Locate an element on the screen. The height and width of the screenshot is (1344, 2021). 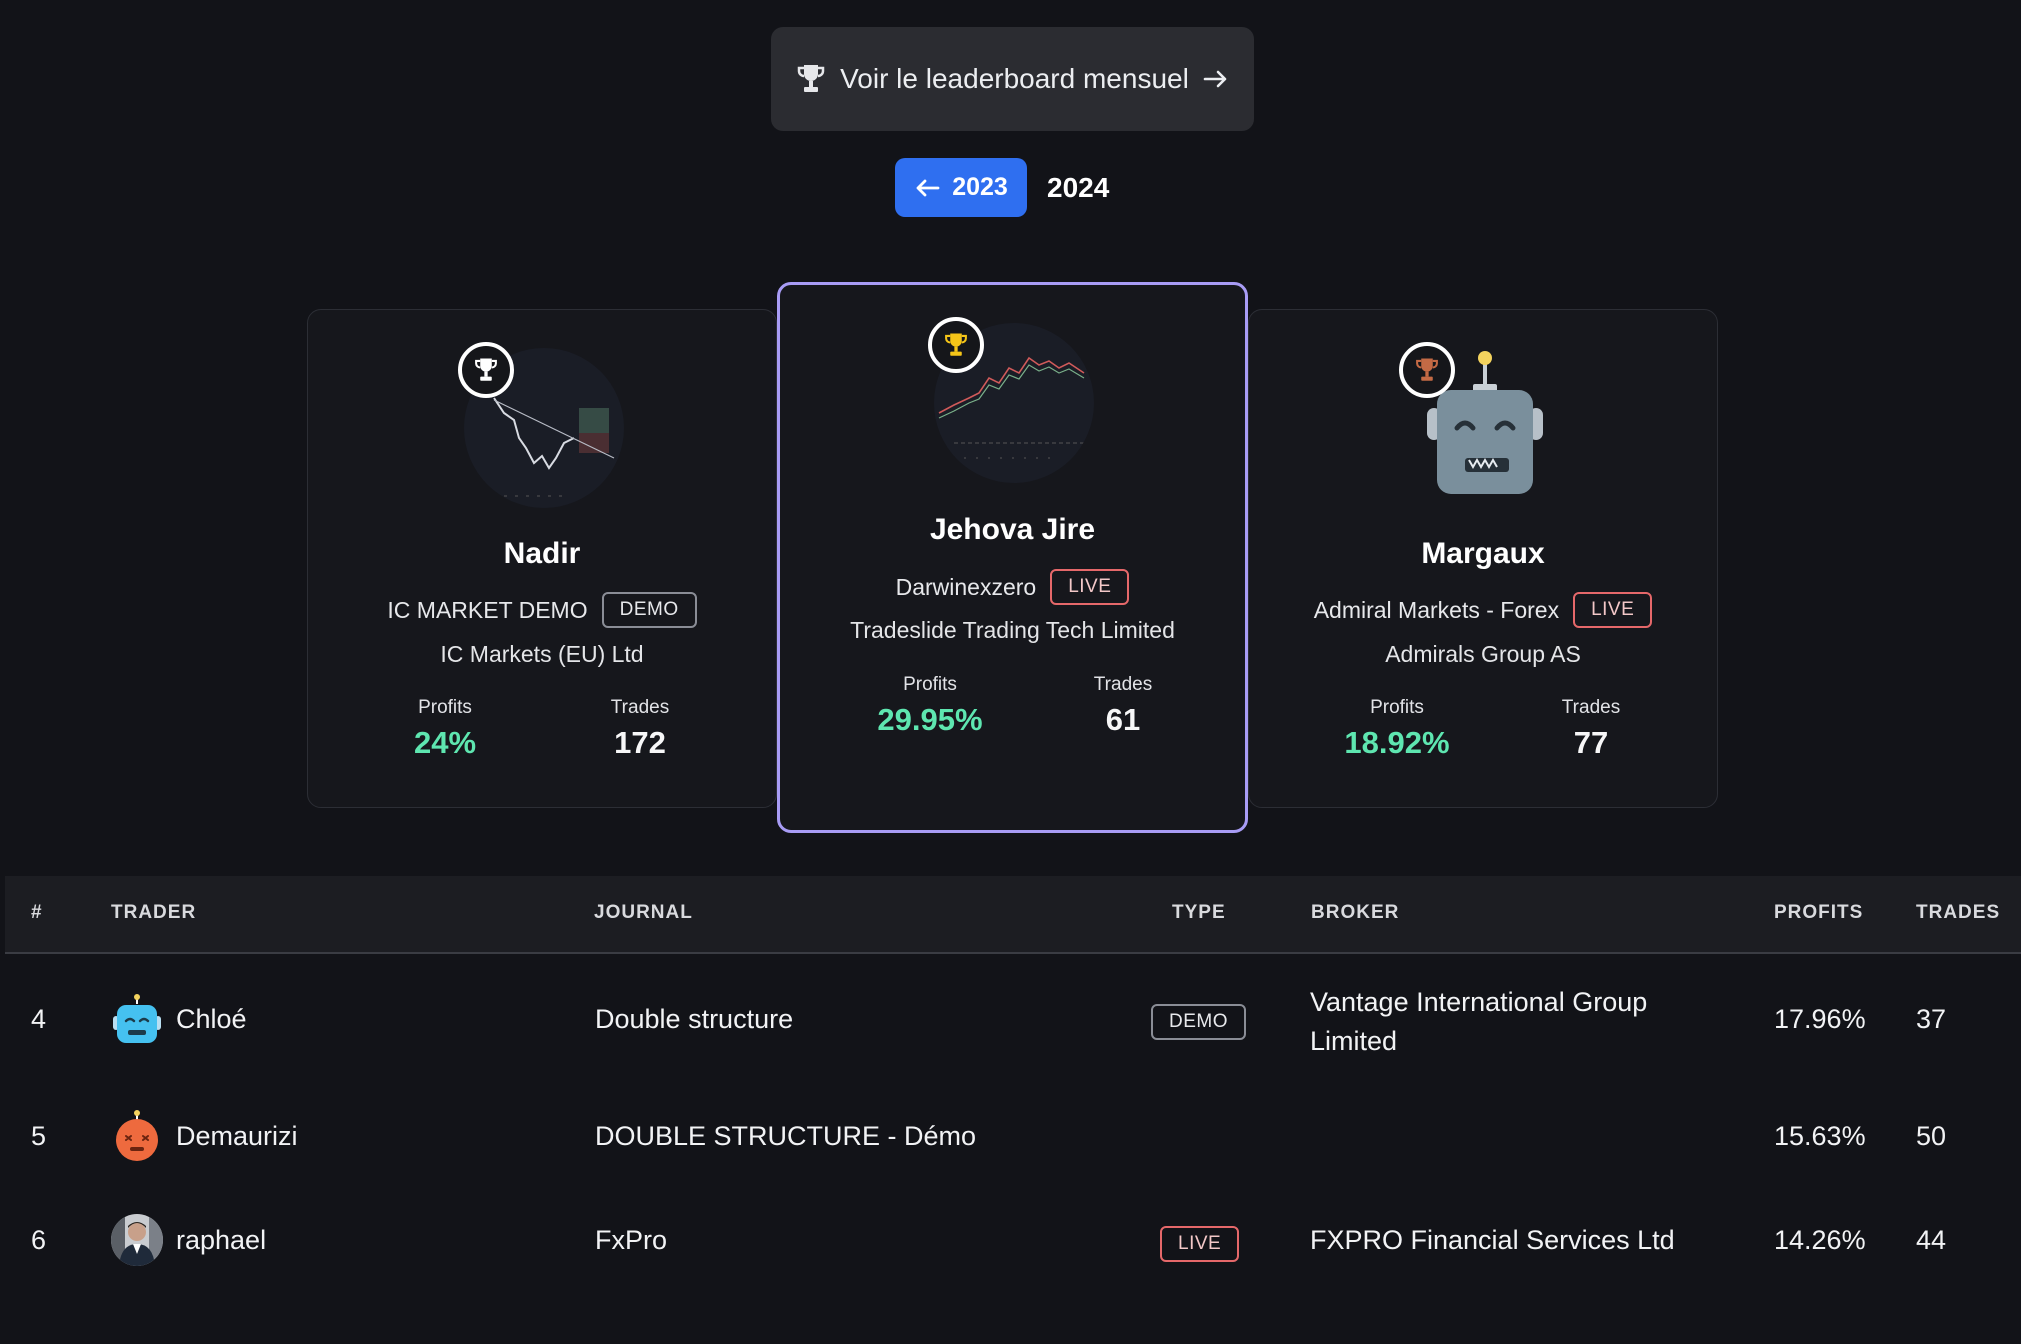
journal-name: IC MARKET DEMO is located at coordinates (487, 609).